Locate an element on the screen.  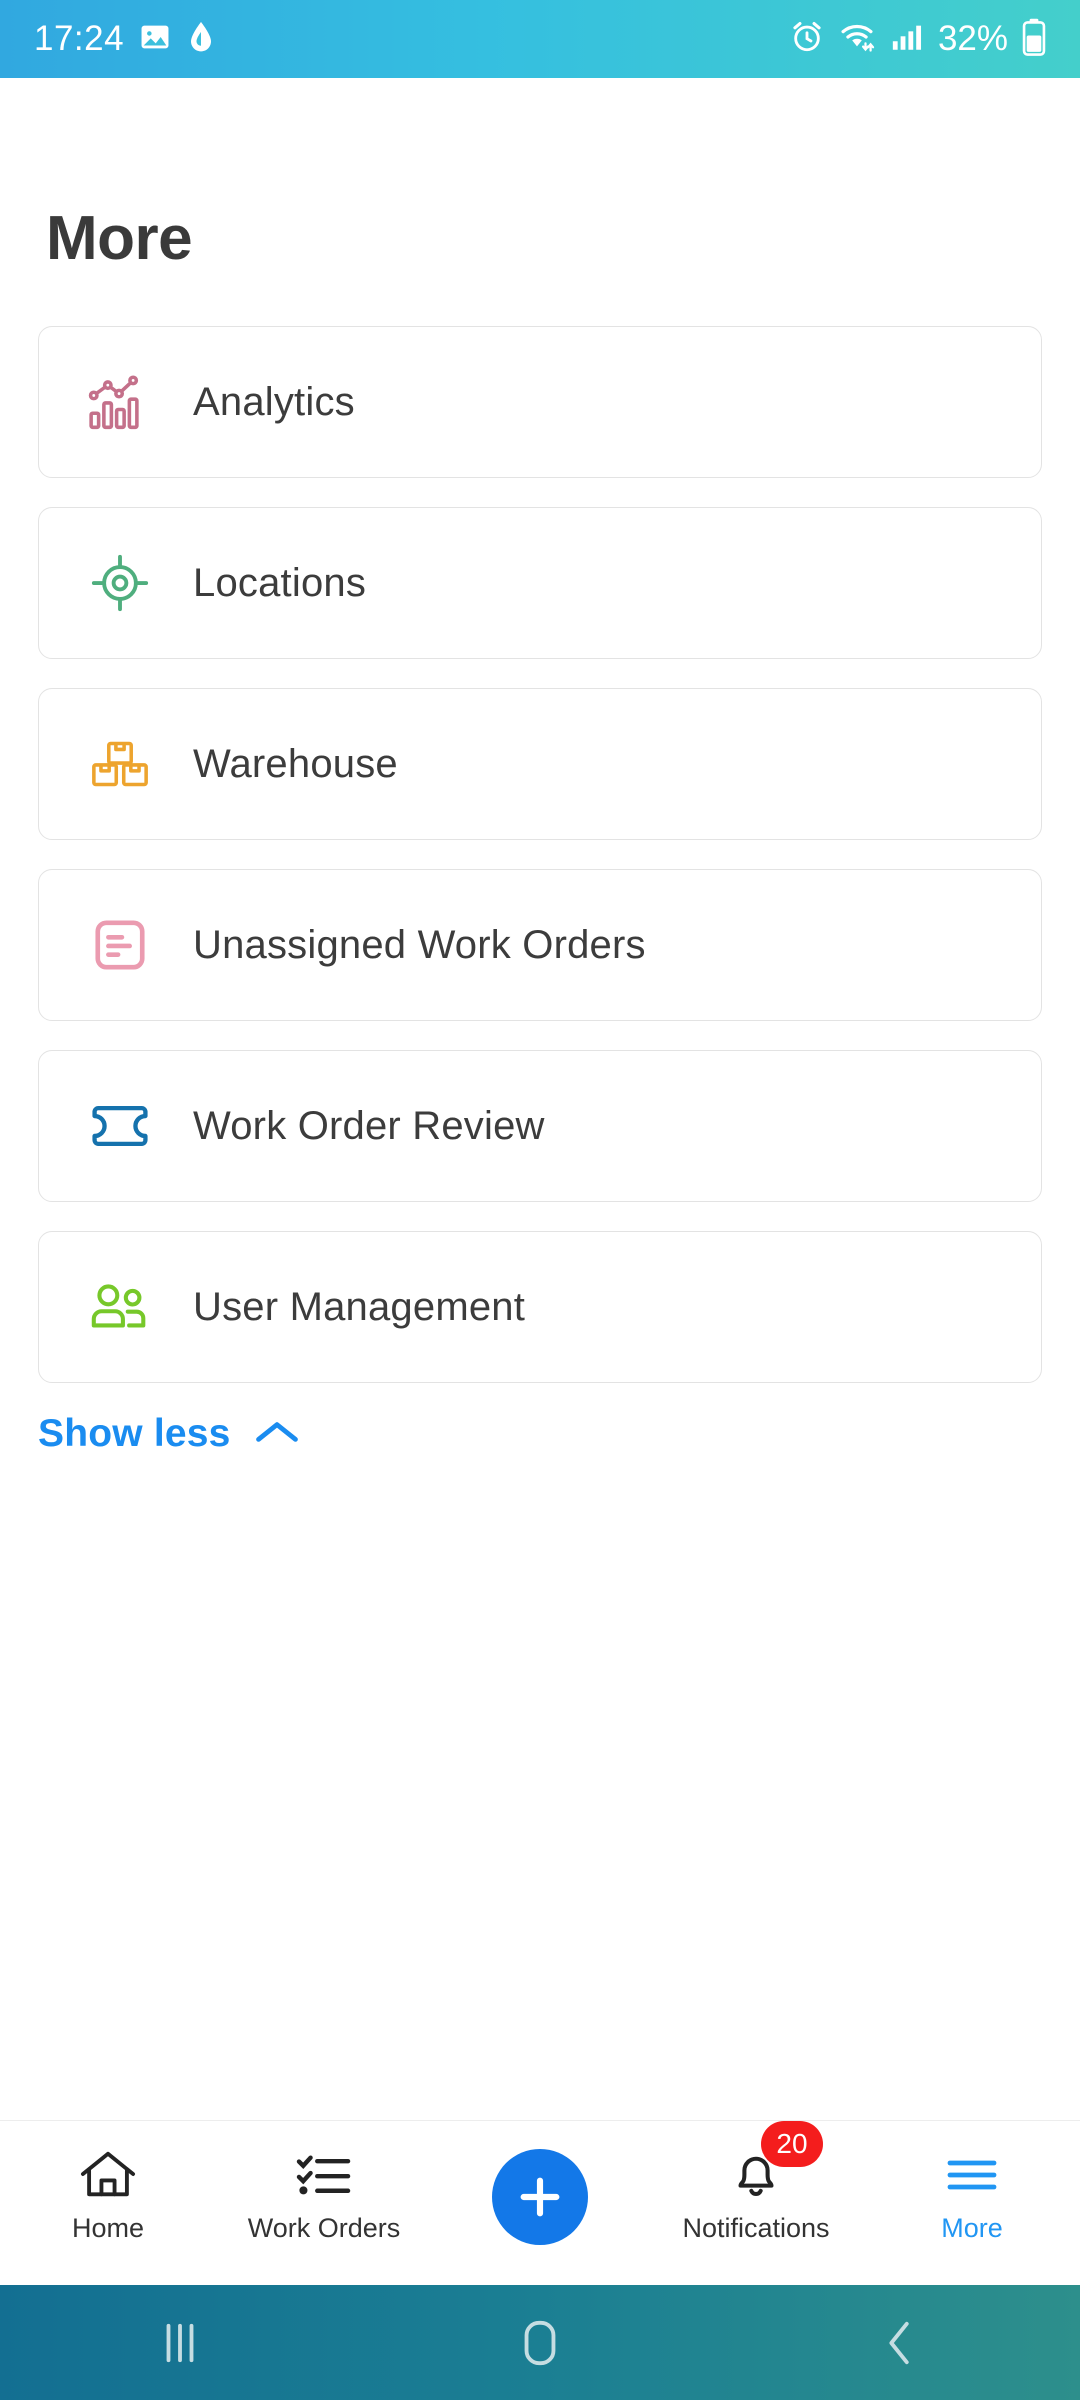
status-bar-left: 17:24 is located at coordinates (125, 39).